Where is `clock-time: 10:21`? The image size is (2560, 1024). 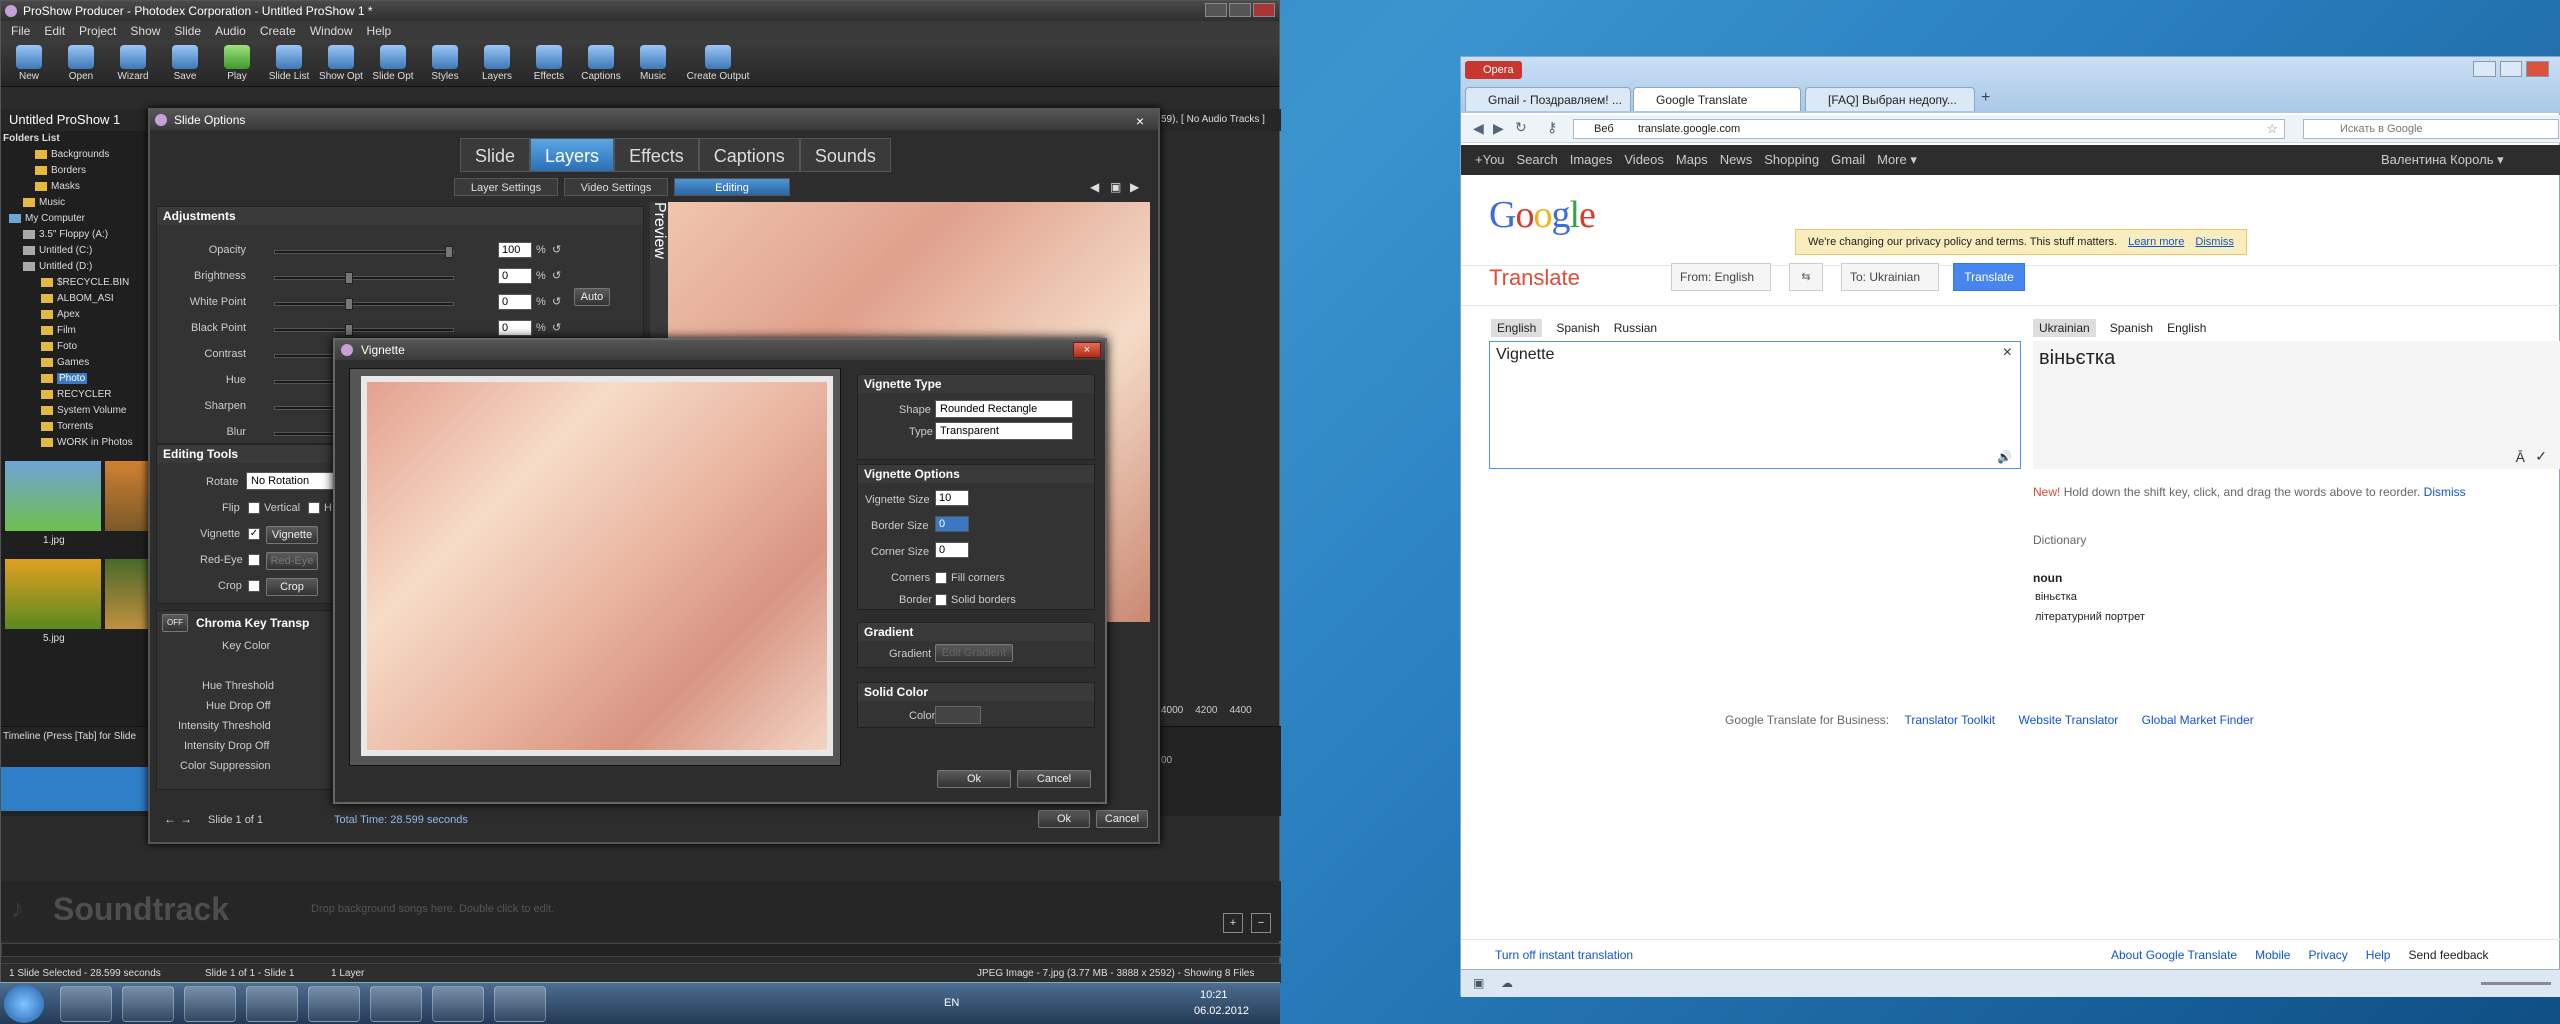 clock-time: 10:21 is located at coordinates (1214, 995).